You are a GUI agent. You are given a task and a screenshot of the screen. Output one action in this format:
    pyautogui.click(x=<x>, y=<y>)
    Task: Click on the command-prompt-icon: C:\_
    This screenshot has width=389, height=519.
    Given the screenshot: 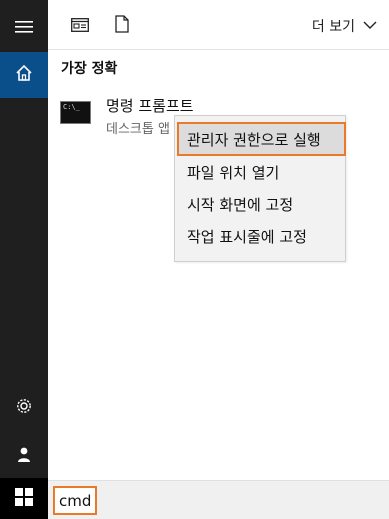 What is the action you would take?
    pyautogui.click(x=75, y=112)
    